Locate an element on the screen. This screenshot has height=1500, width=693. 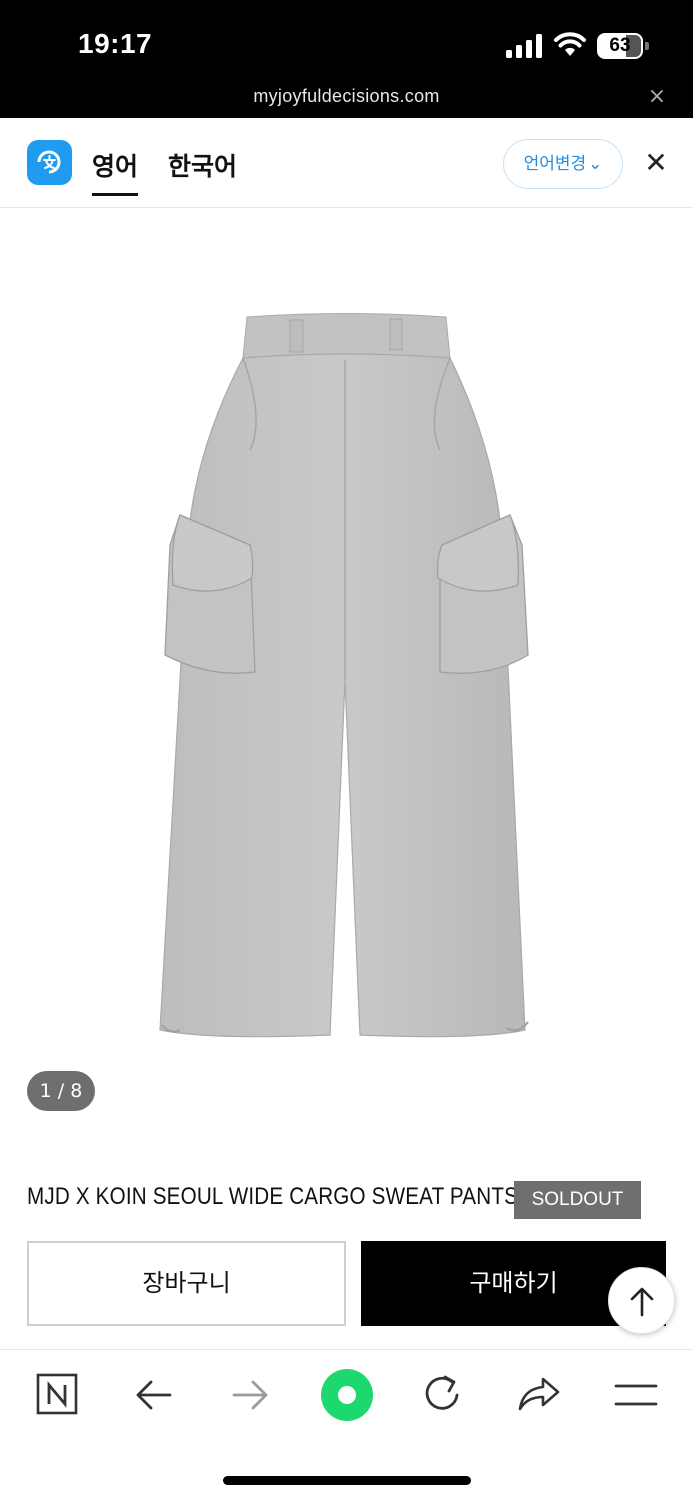
naver-n-icon is located at coordinates (66, 1397).